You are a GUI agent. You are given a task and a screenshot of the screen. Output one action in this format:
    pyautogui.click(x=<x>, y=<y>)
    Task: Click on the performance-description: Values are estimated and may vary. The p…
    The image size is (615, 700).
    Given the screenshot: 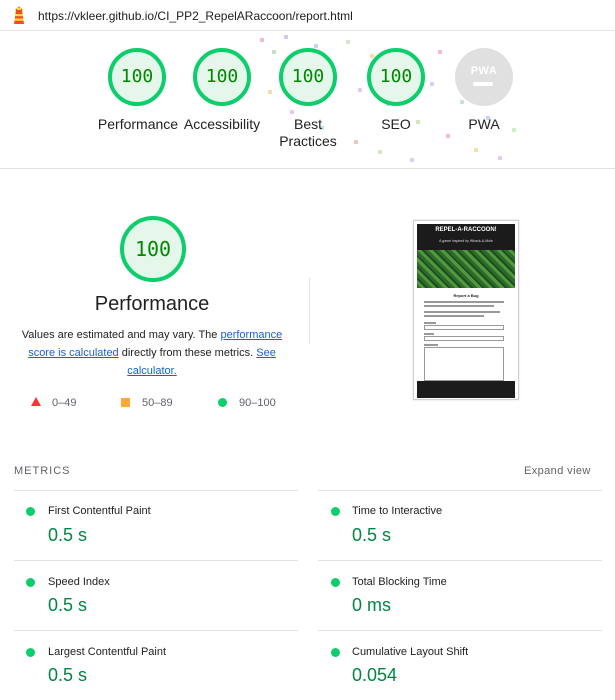 What is the action you would take?
    pyautogui.click(x=152, y=353)
    